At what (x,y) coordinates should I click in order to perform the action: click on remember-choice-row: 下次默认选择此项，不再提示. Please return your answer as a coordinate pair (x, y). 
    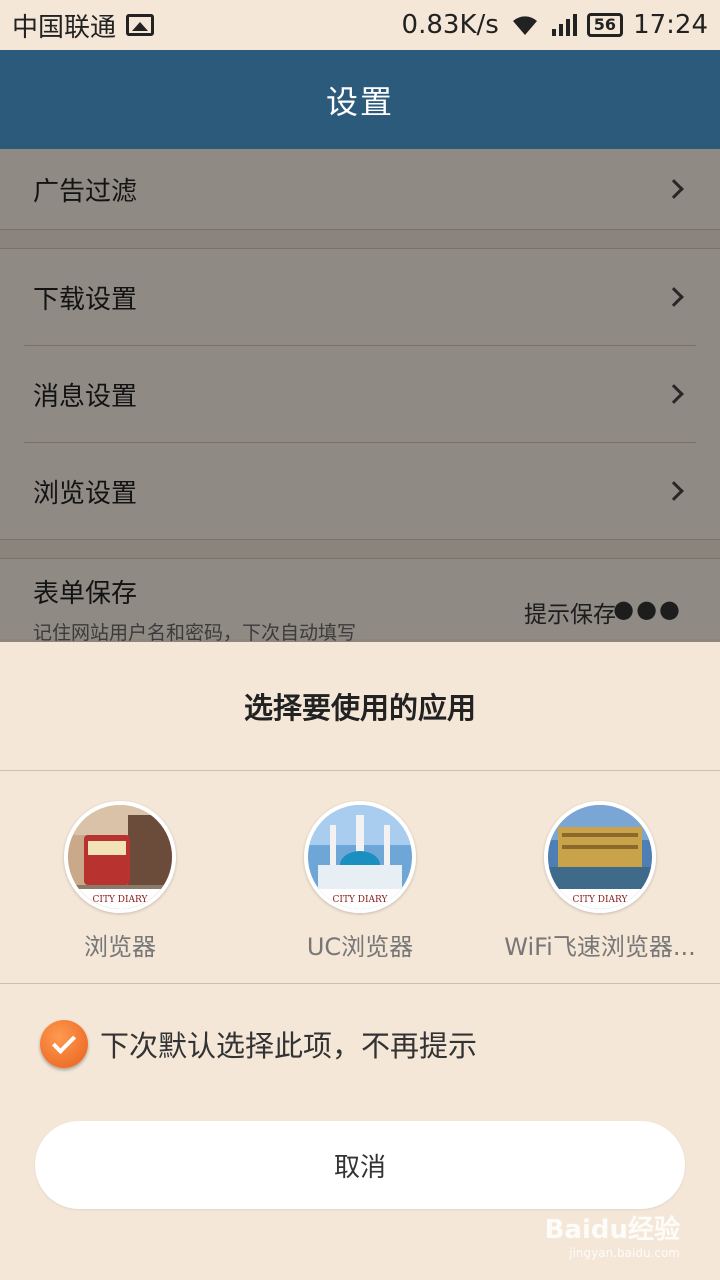
    Looking at the image, I should click on (360, 1044).